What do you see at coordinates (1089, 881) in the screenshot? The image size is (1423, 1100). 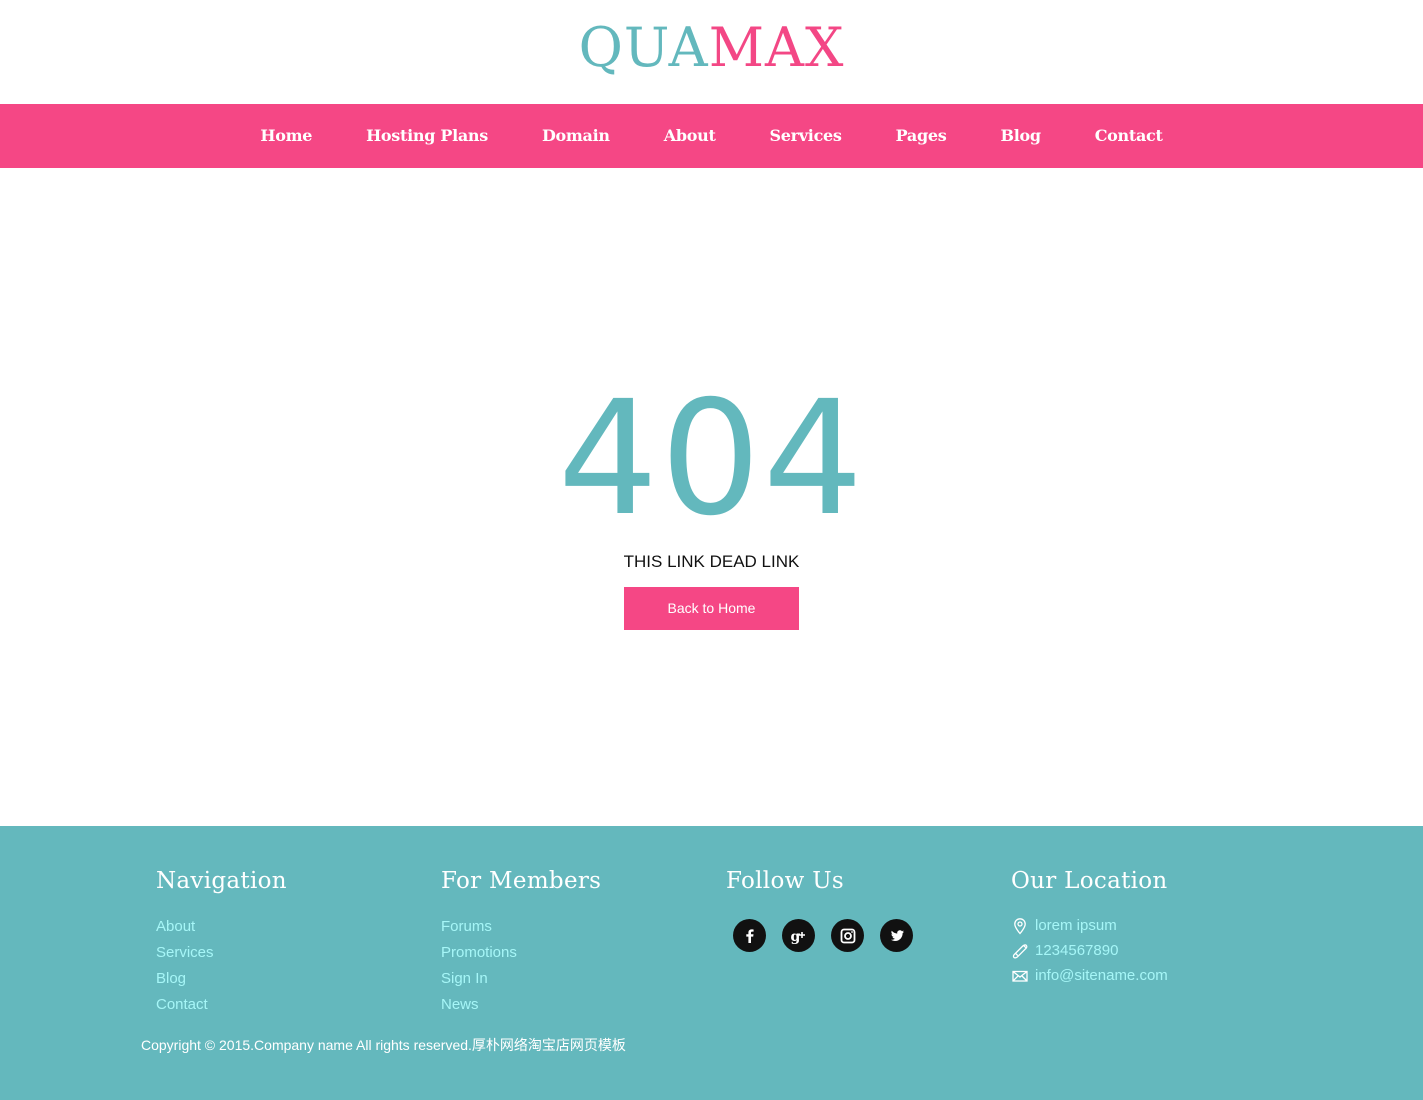 I see `footer-location-title: Our Location` at bounding box center [1089, 881].